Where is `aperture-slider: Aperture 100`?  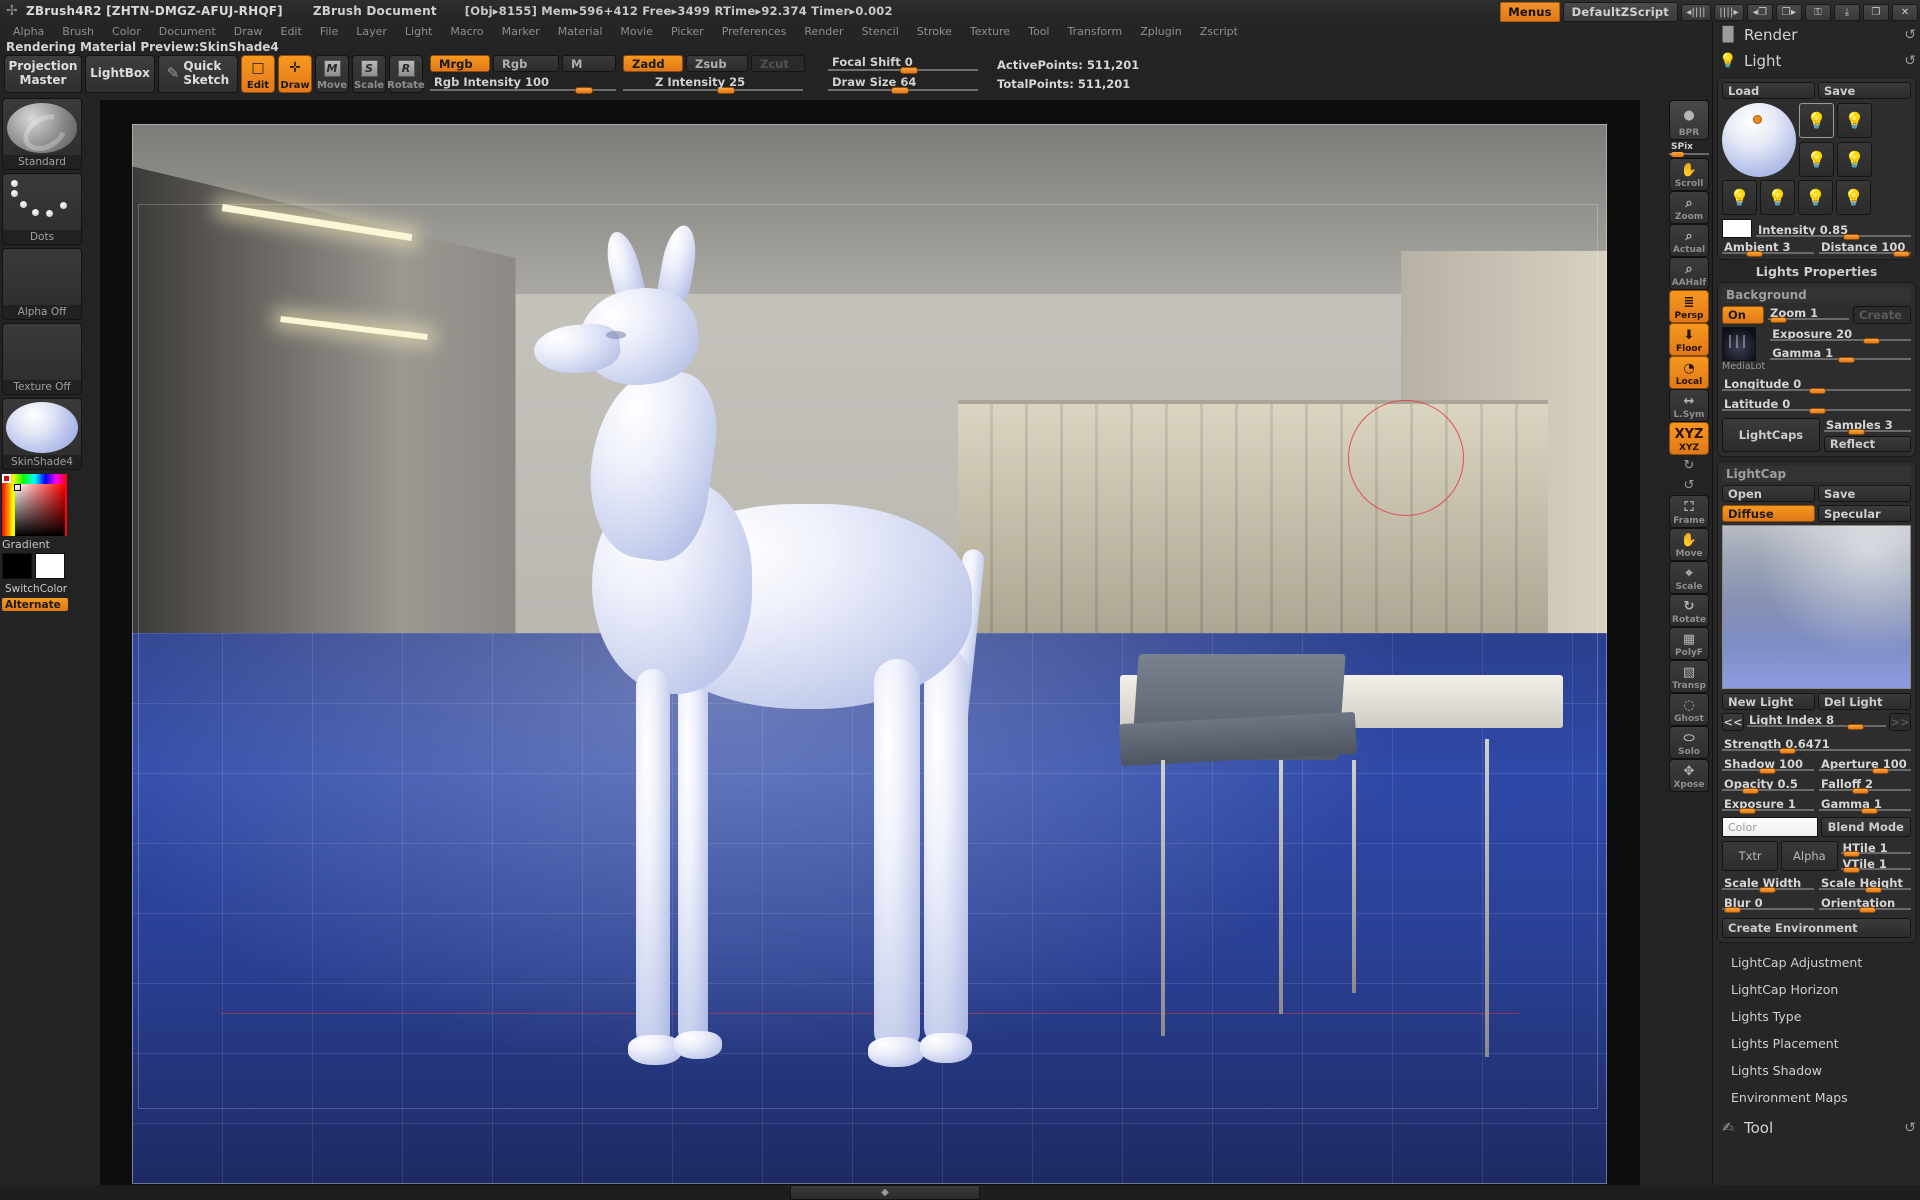 aperture-slider: Aperture 100 is located at coordinates (1865, 765).